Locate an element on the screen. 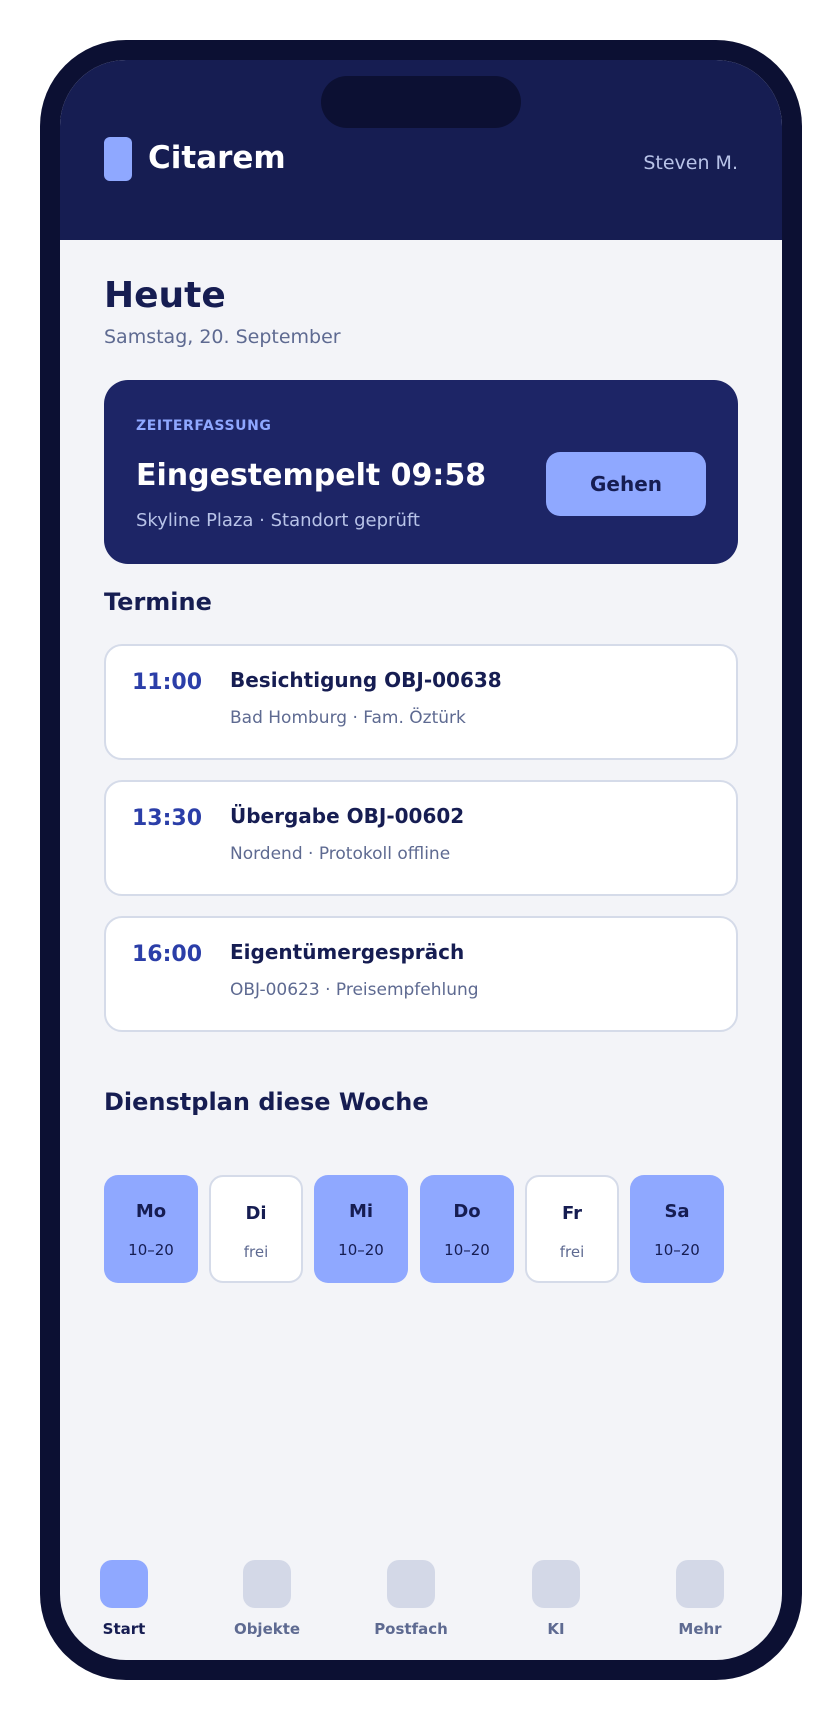 The height and width of the screenshot is (1720, 840). time-tracking-label: ZEITERFASSUNG is located at coordinates (204, 426).